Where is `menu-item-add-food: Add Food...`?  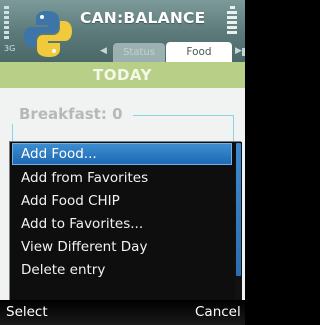 menu-item-add-food: Add Food... is located at coordinates (122, 154).